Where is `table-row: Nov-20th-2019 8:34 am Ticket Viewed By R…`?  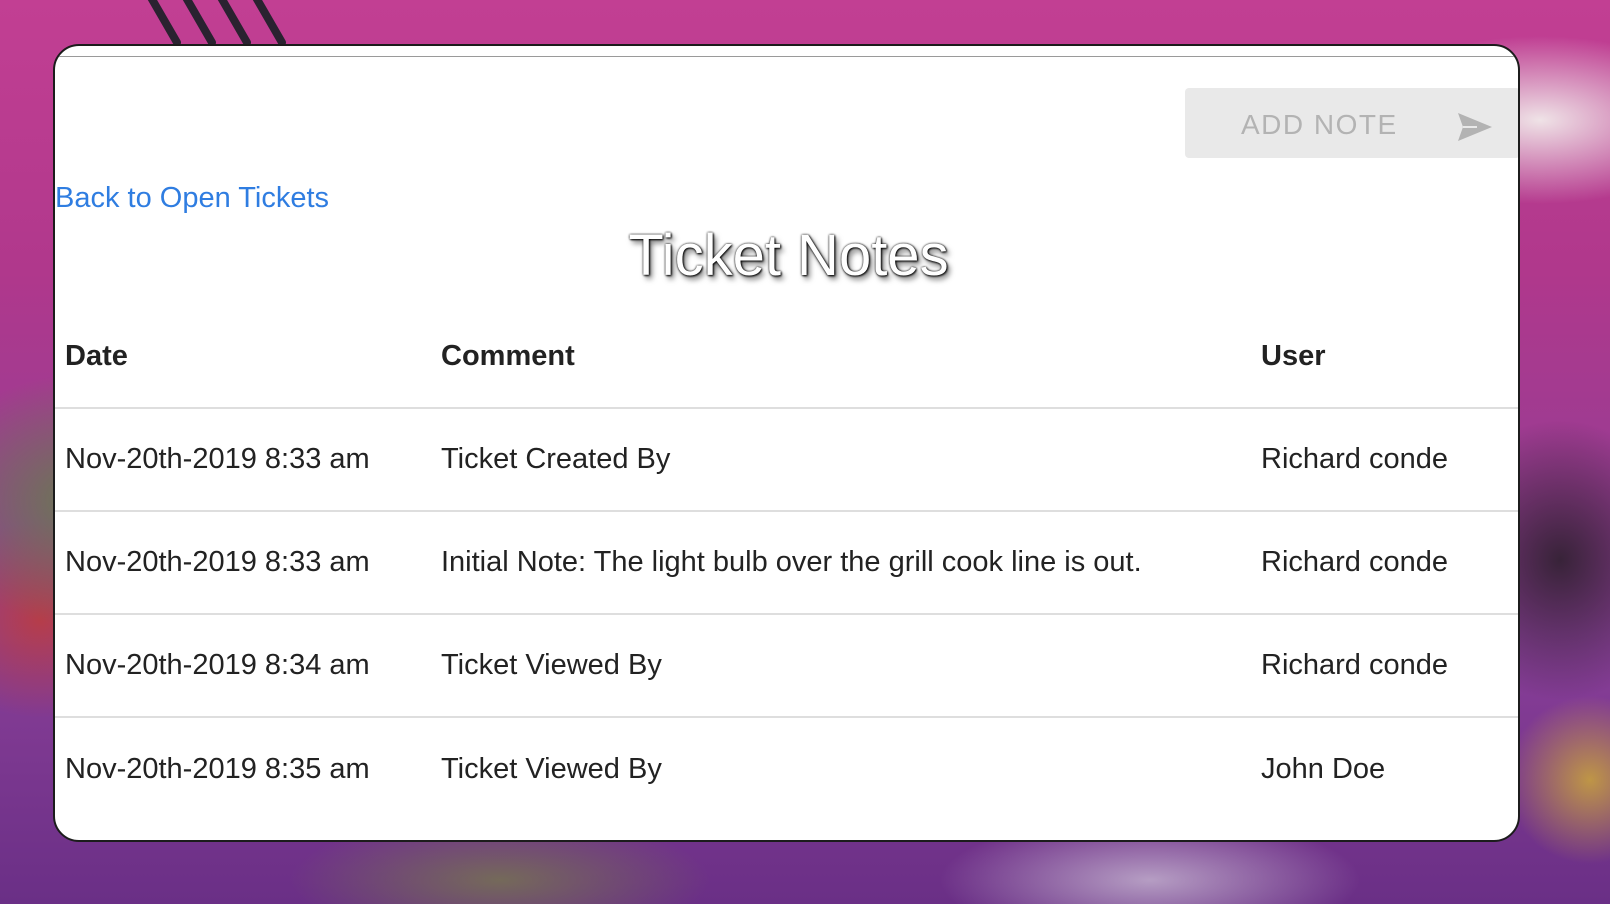 table-row: Nov-20th-2019 8:34 am Ticket Viewed By R… is located at coordinates (786, 666).